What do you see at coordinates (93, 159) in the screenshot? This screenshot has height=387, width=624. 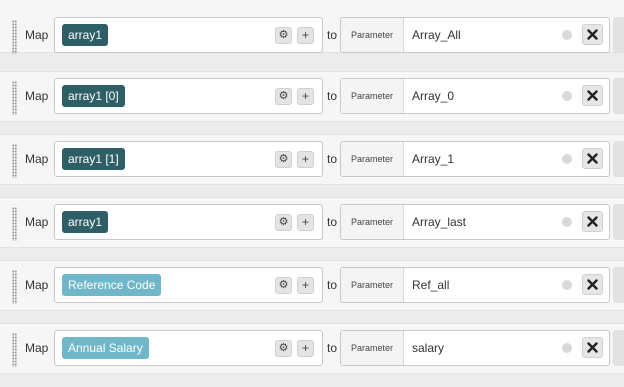 I see `source-variable-chip: array1 [1]` at bounding box center [93, 159].